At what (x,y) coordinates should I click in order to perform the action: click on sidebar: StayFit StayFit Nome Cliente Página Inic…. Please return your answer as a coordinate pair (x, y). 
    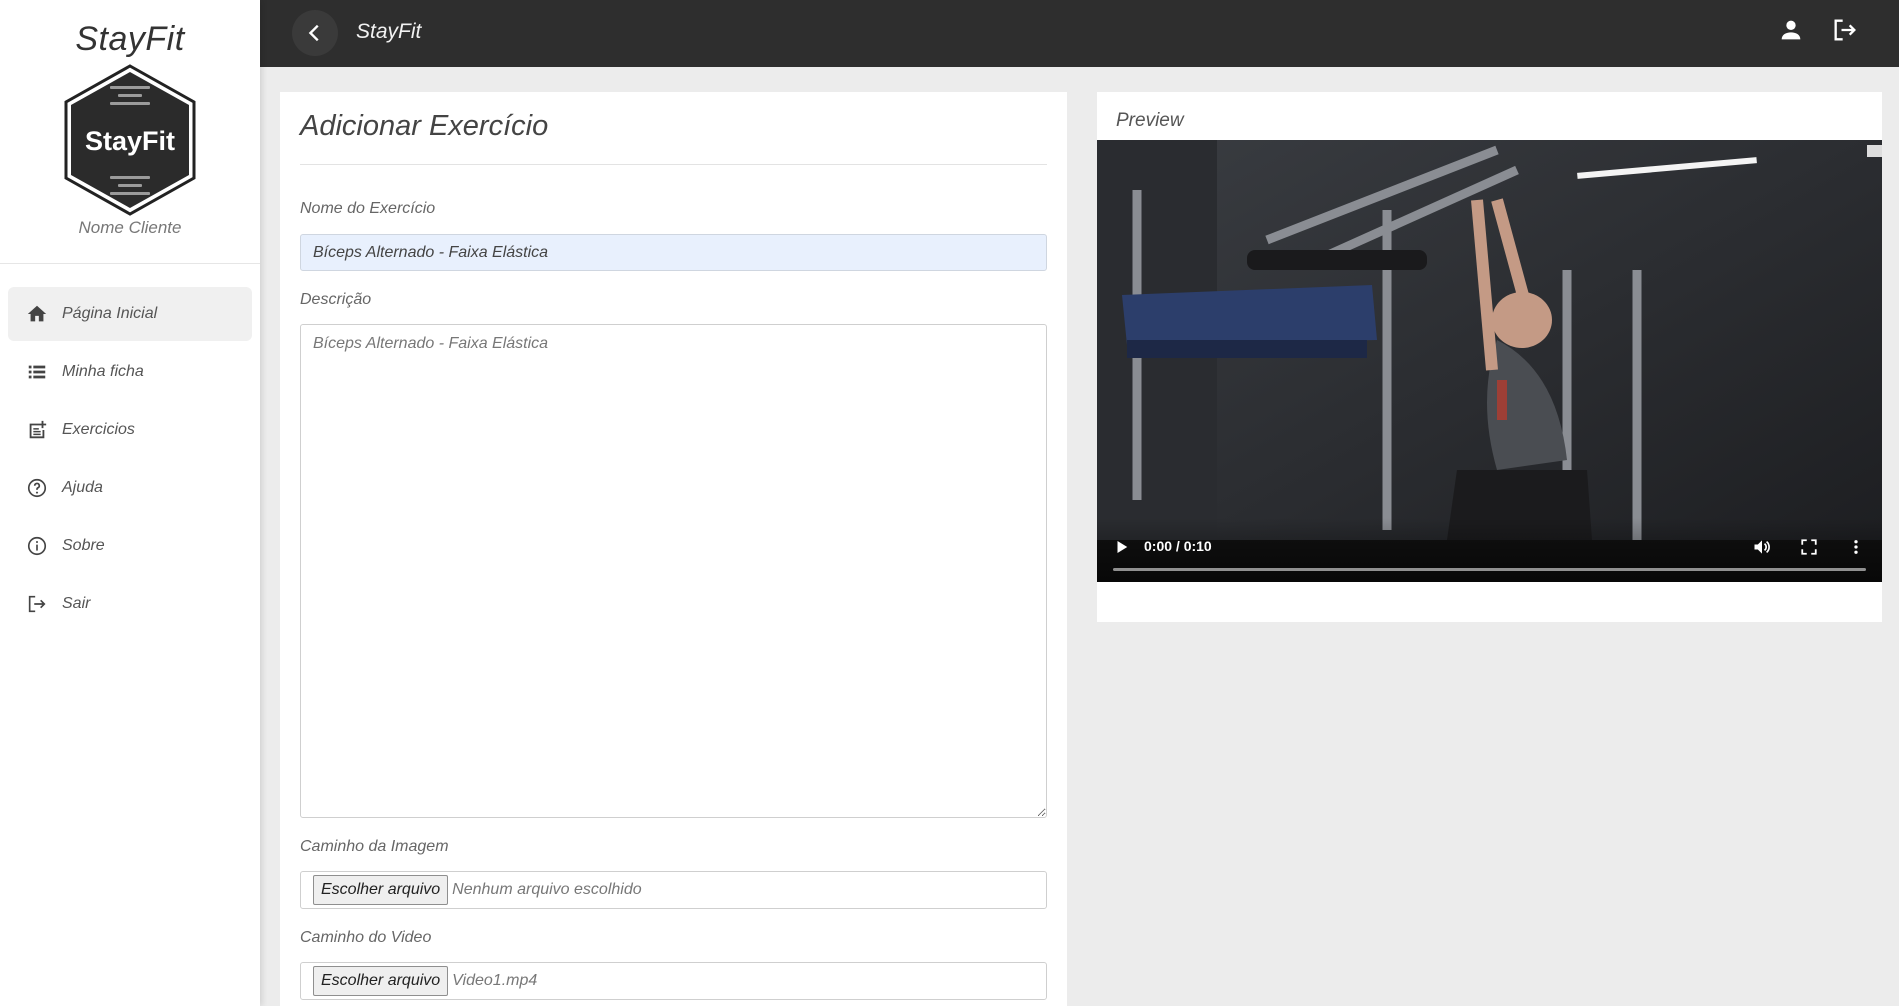
    Looking at the image, I should click on (130, 503).